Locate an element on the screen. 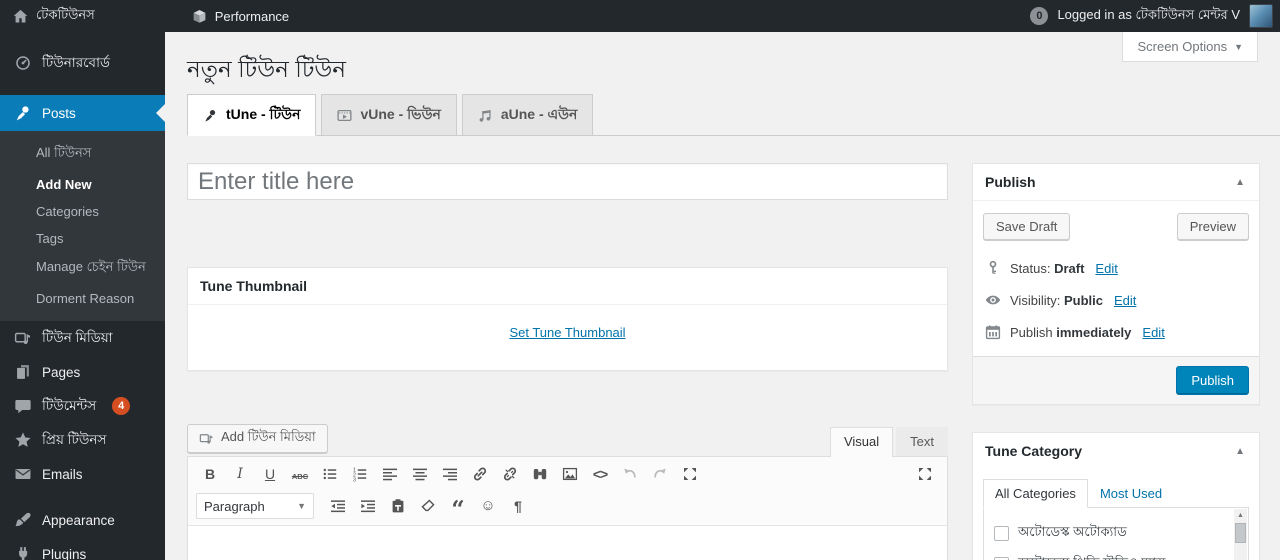  find-icon is located at coordinates (540, 474).